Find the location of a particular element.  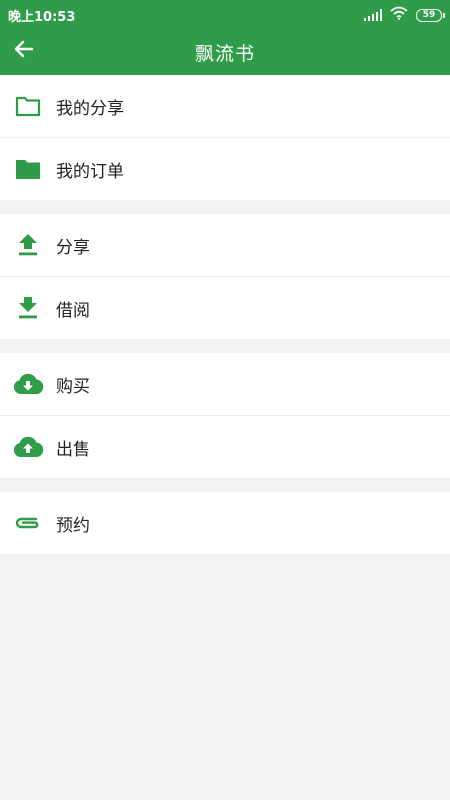

status-icons: 59 is located at coordinates (404, 15).